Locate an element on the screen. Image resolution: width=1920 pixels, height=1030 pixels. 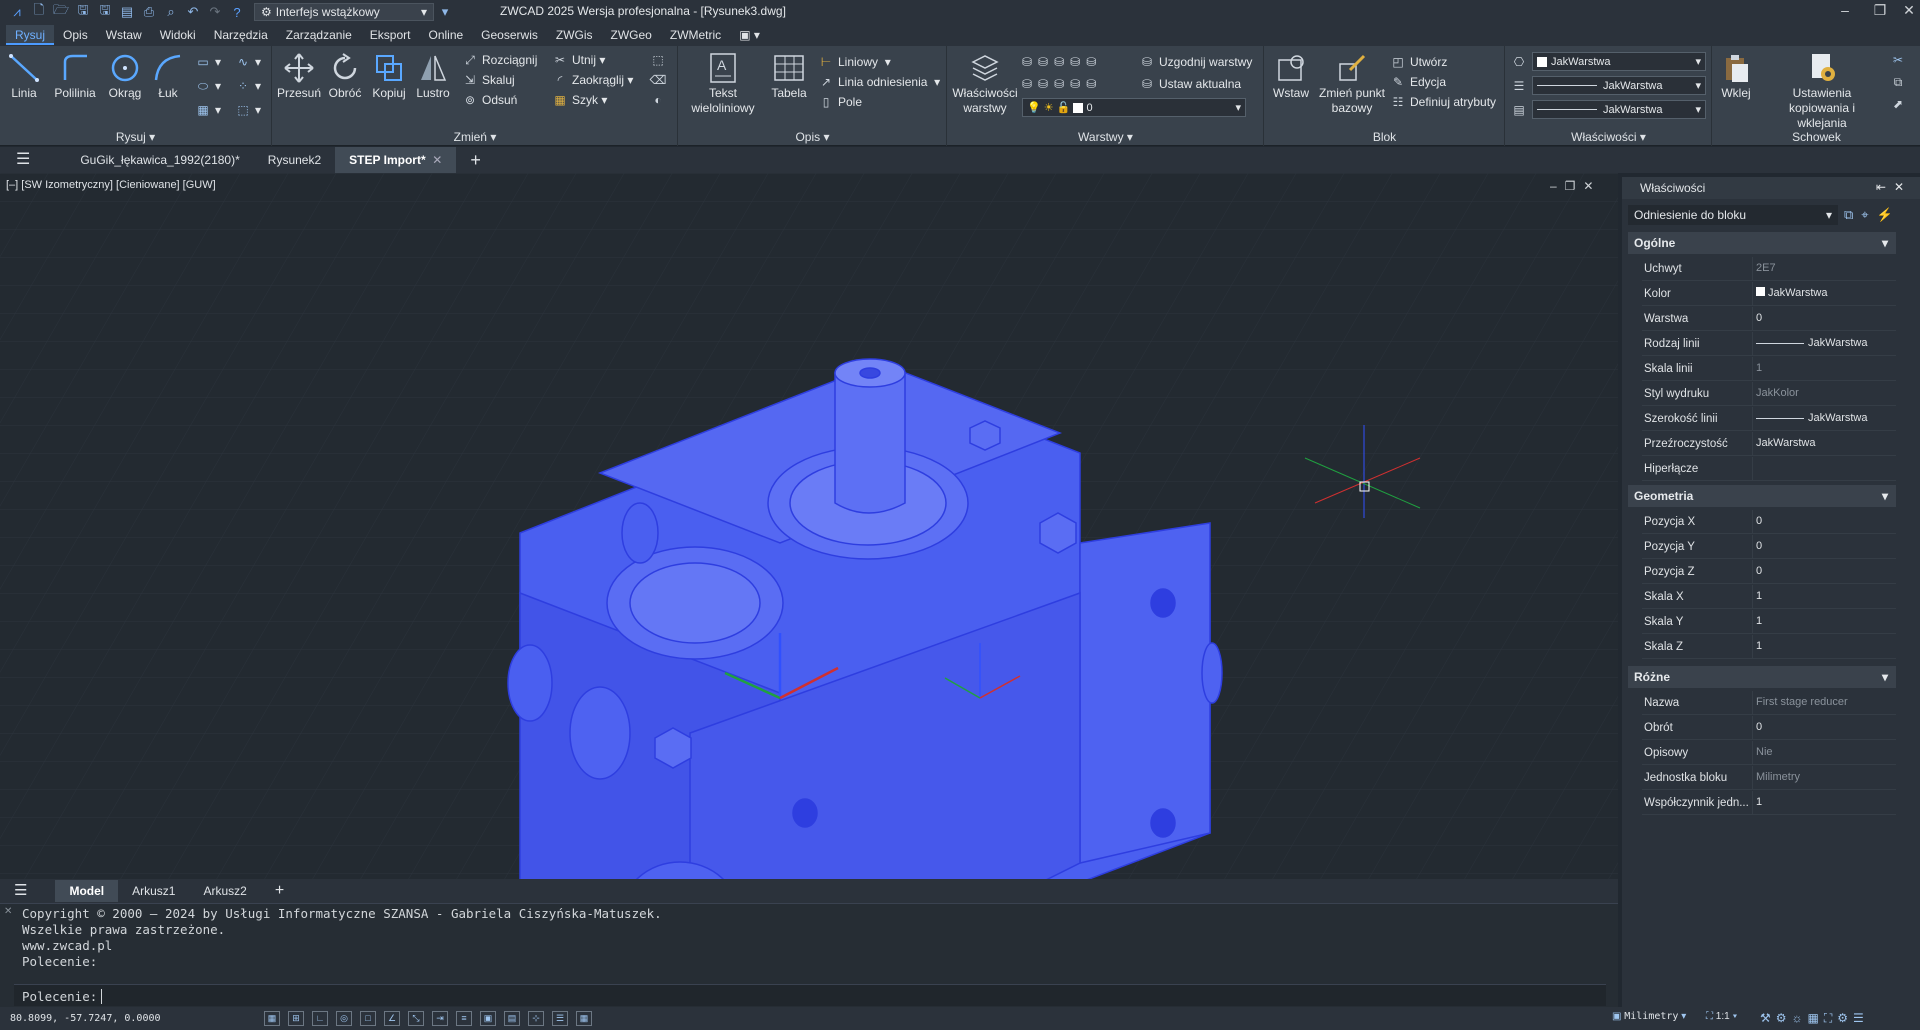
property-value: 2E7 is located at coordinates (1766, 268).